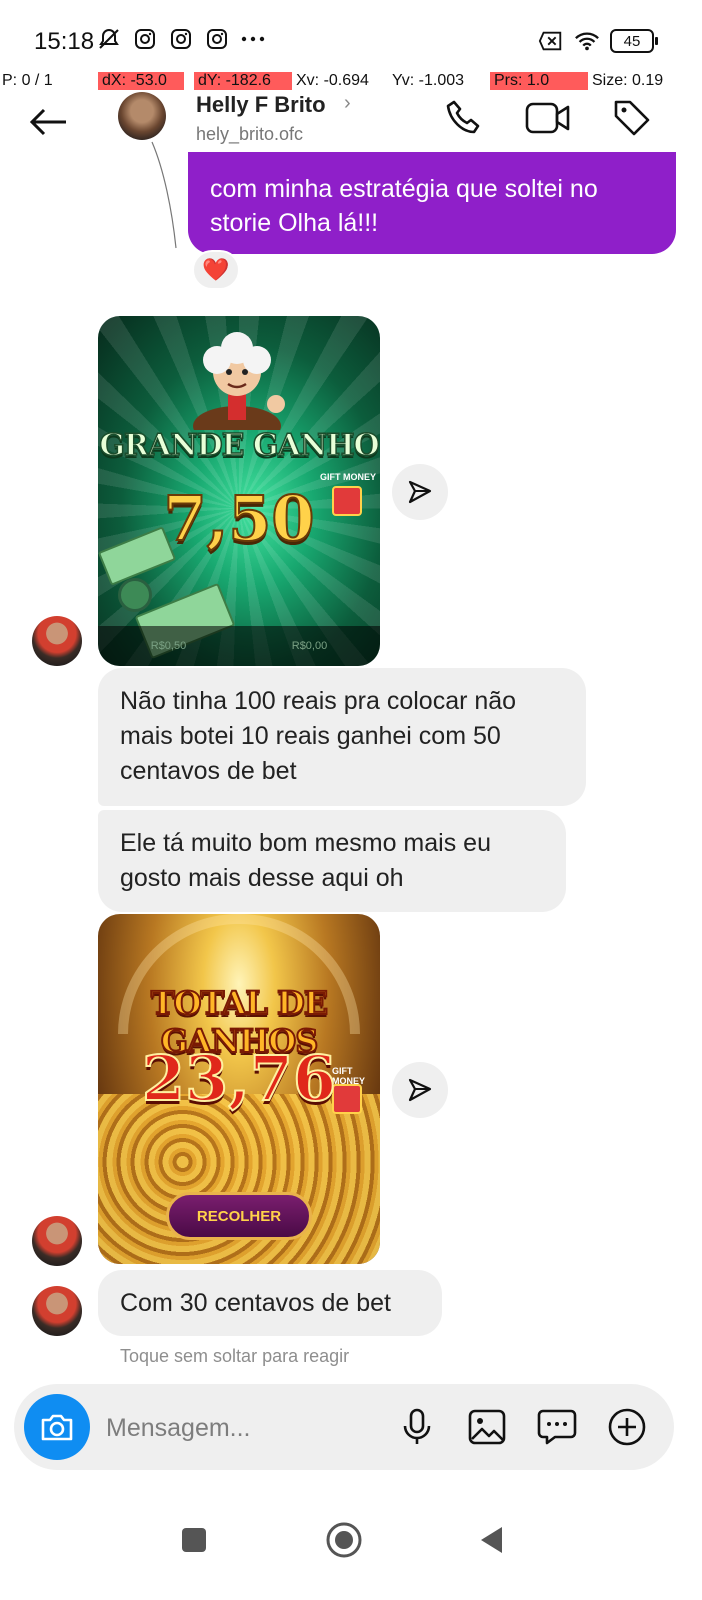 The image size is (702, 1600). What do you see at coordinates (239, 381) in the screenshot?
I see `mascot-illustration` at bounding box center [239, 381].